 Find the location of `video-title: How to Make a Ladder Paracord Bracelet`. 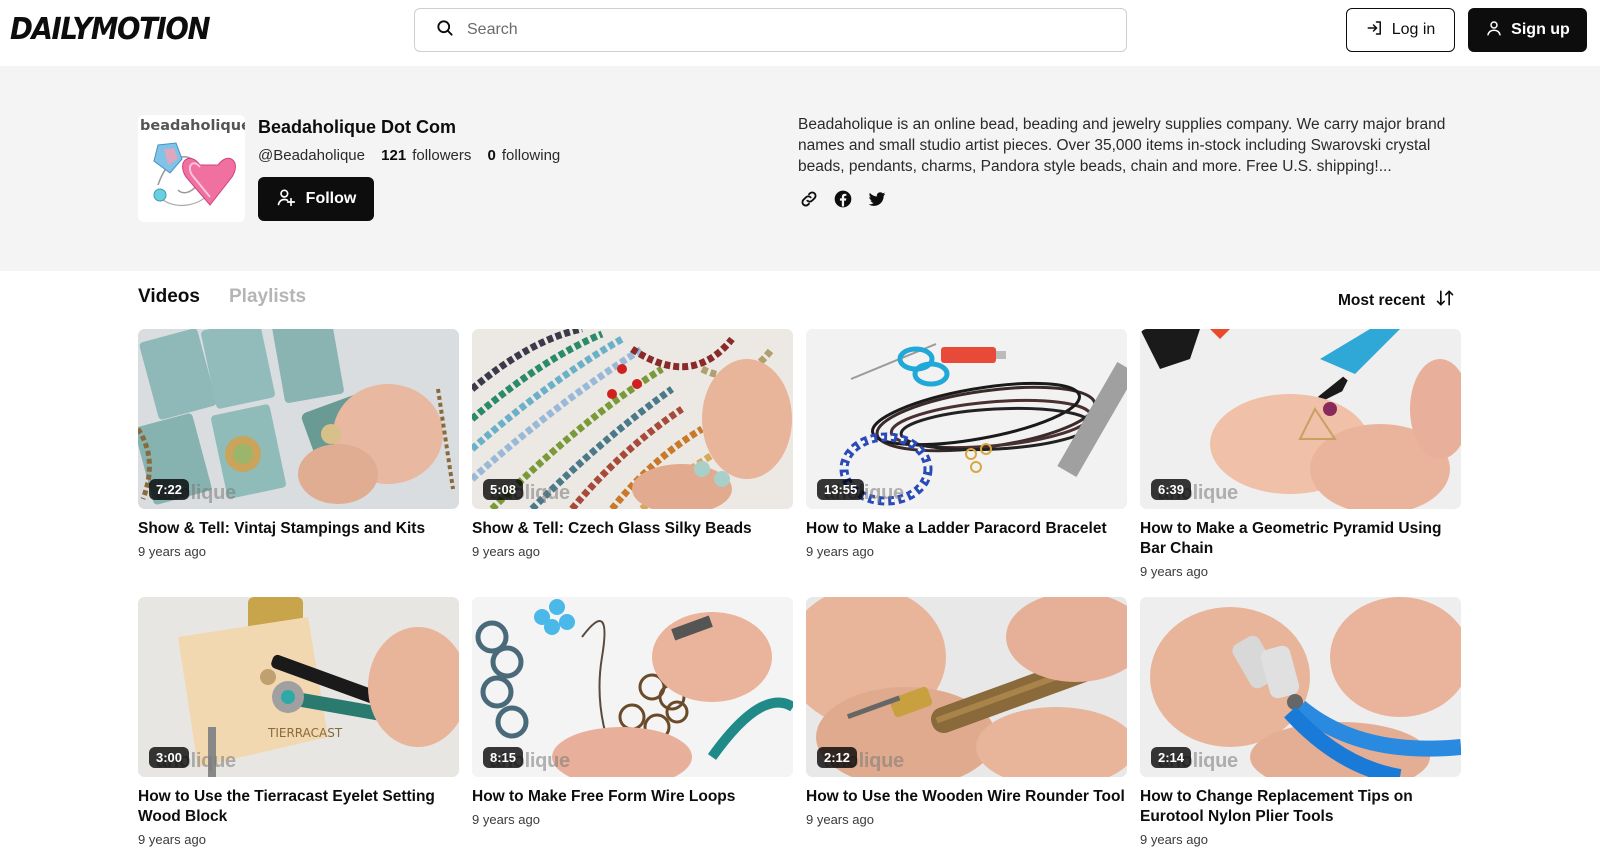

video-title: How to Make a Ladder Paracord Bracelet is located at coordinates (966, 529).